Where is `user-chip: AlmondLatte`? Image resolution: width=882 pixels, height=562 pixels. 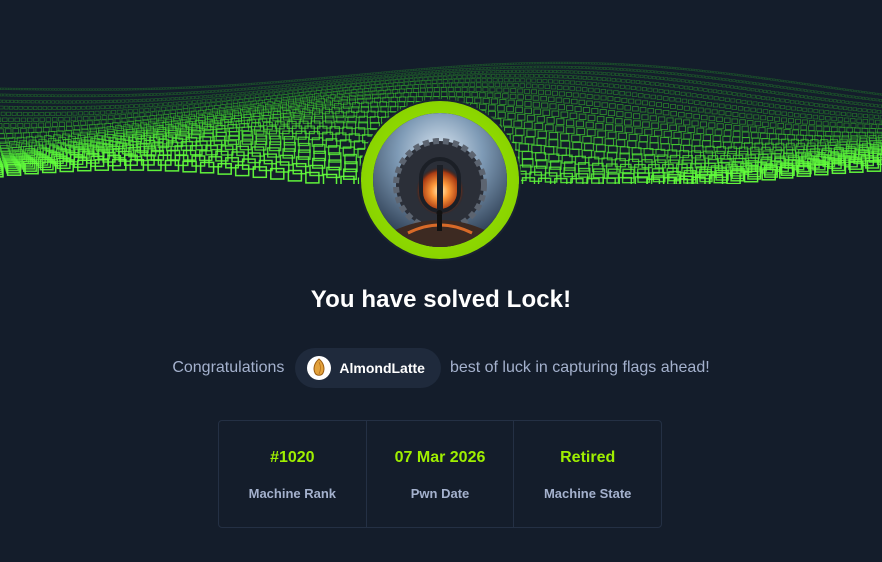 user-chip: AlmondLatte is located at coordinates (368, 368).